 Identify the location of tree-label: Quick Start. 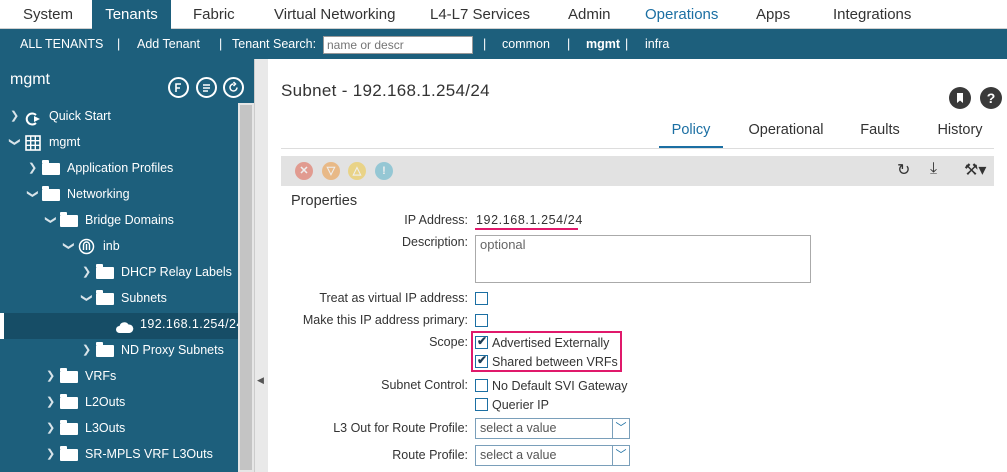
(80, 116).